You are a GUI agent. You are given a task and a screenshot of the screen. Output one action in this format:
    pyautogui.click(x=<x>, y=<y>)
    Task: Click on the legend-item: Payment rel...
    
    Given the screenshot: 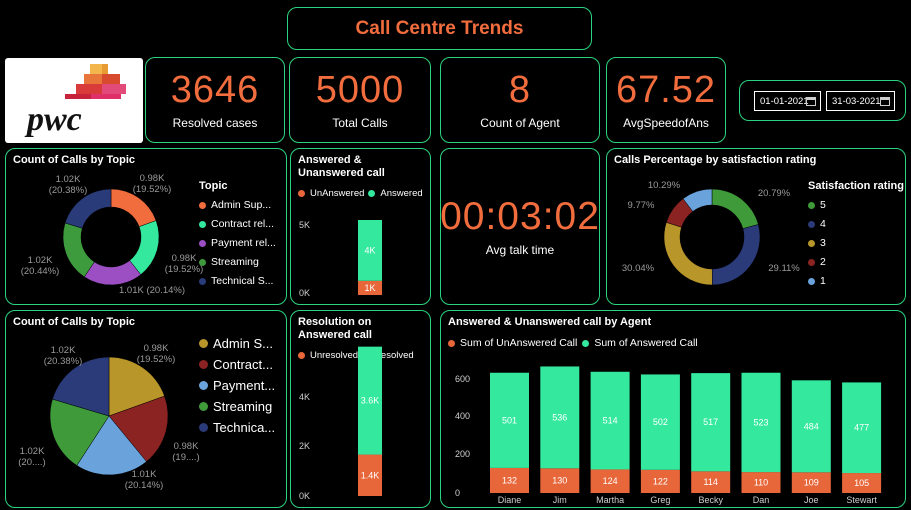 What is the action you would take?
    pyautogui.click(x=237, y=243)
    